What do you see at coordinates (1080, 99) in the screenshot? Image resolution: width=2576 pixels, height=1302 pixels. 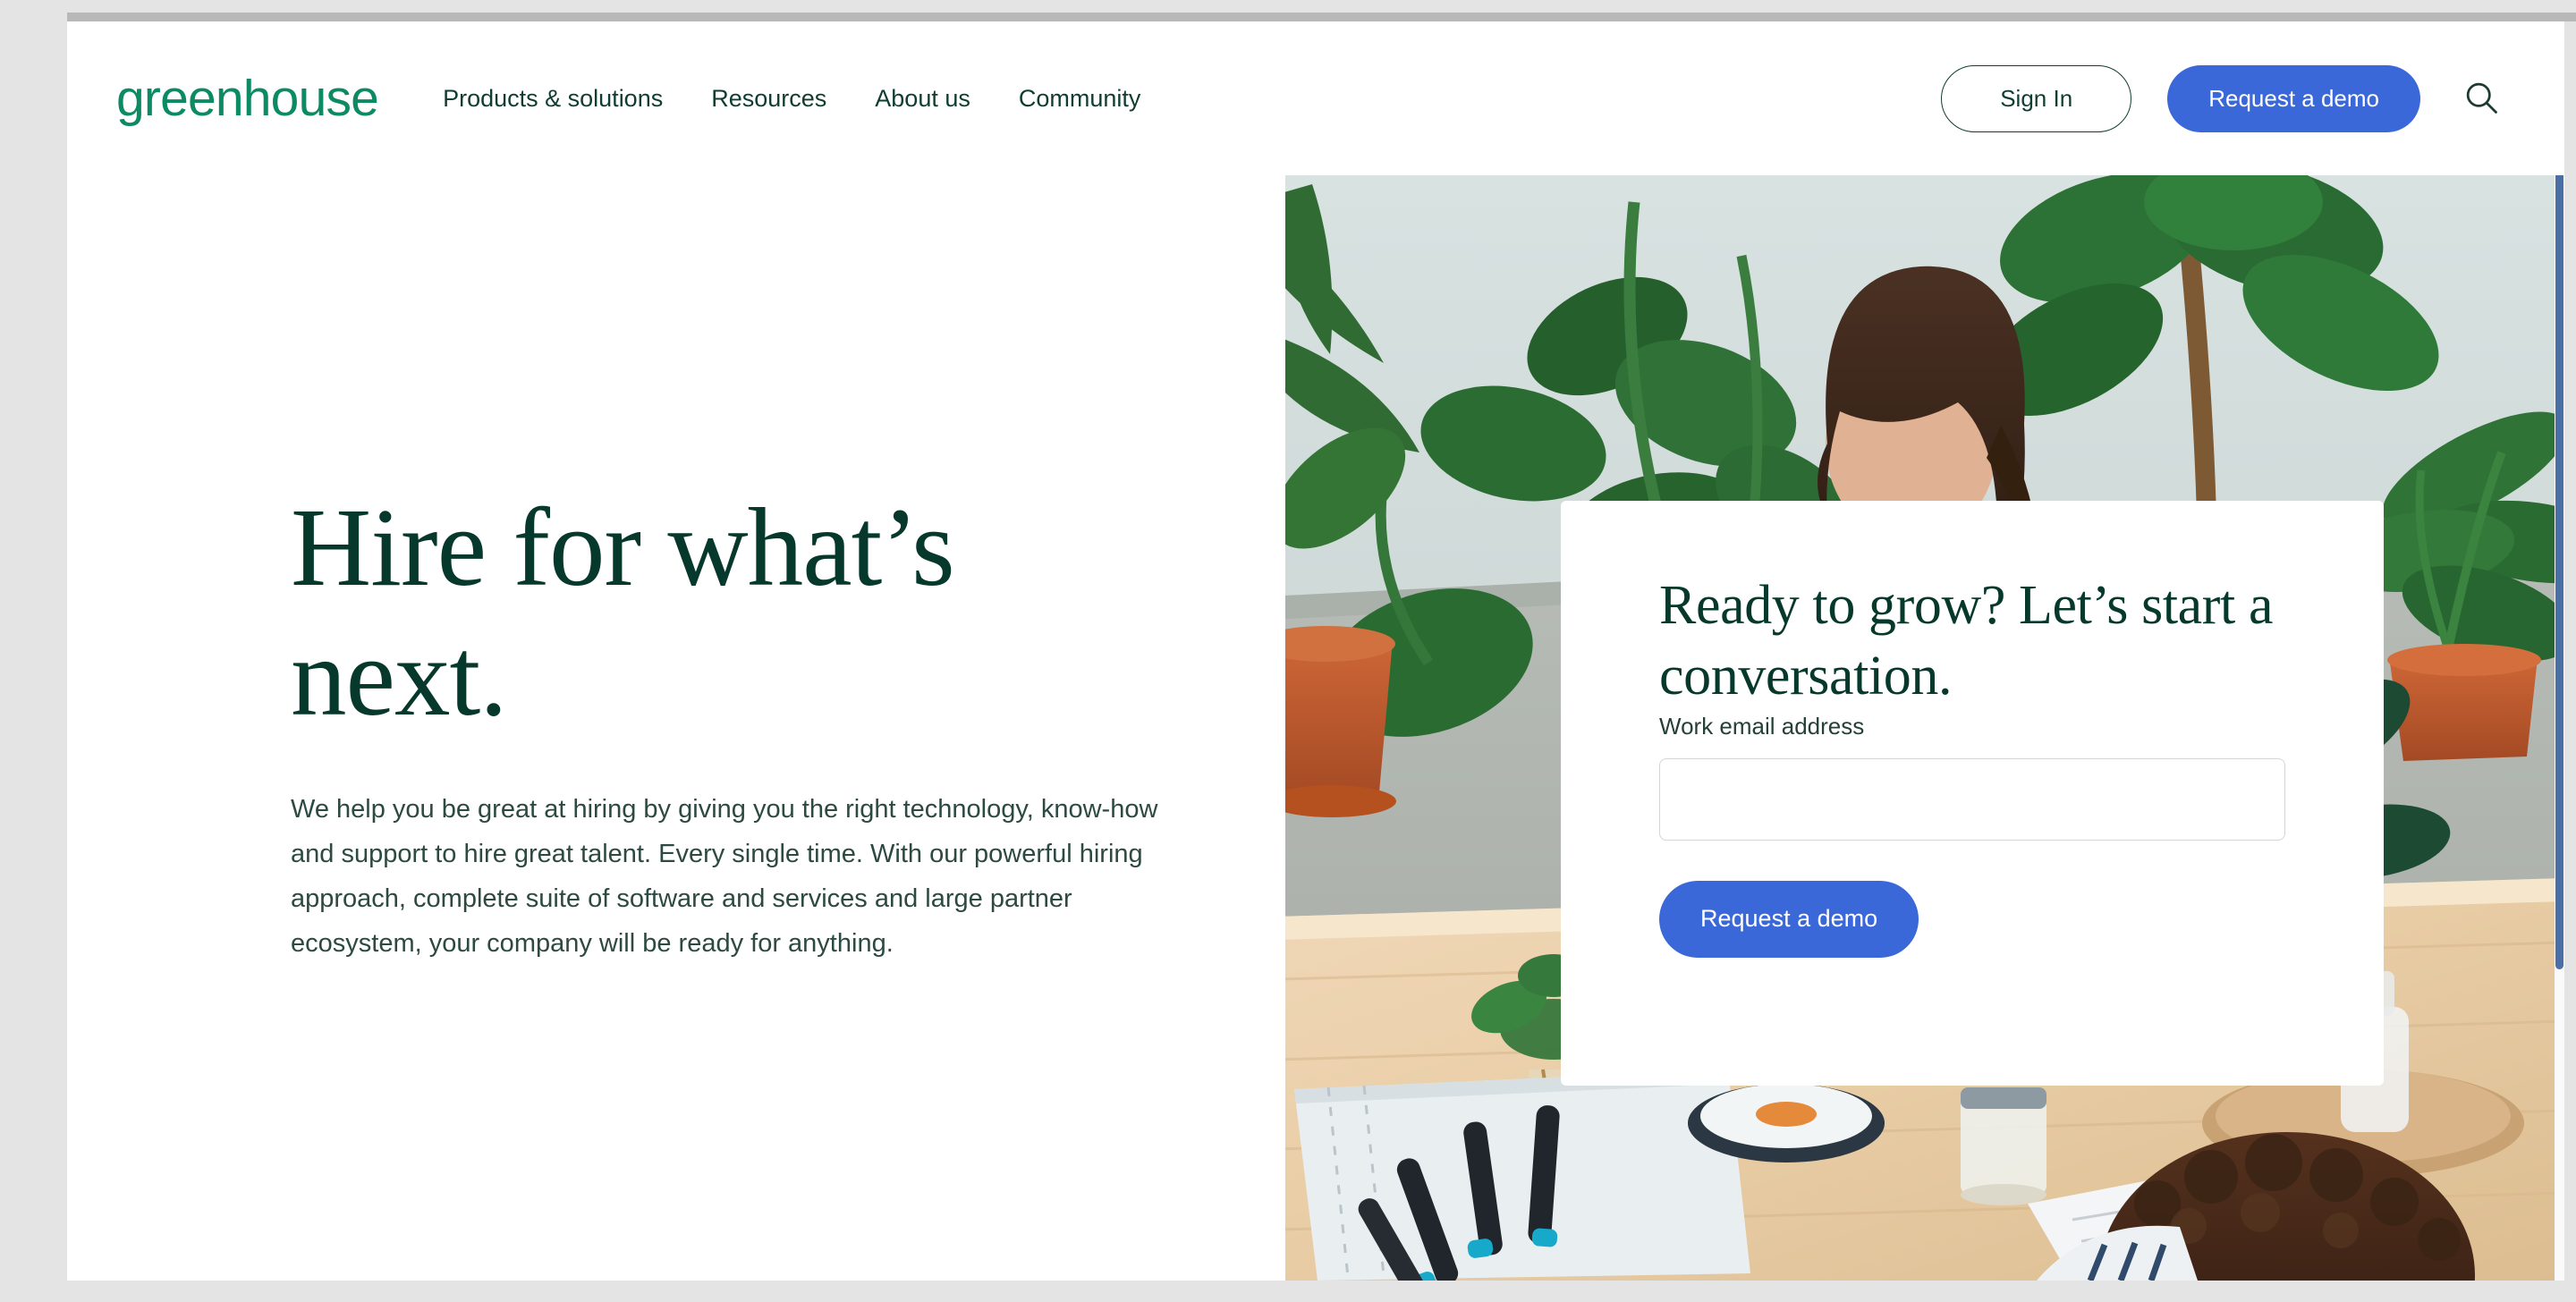 I see `nav-item-community: Community` at bounding box center [1080, 99].